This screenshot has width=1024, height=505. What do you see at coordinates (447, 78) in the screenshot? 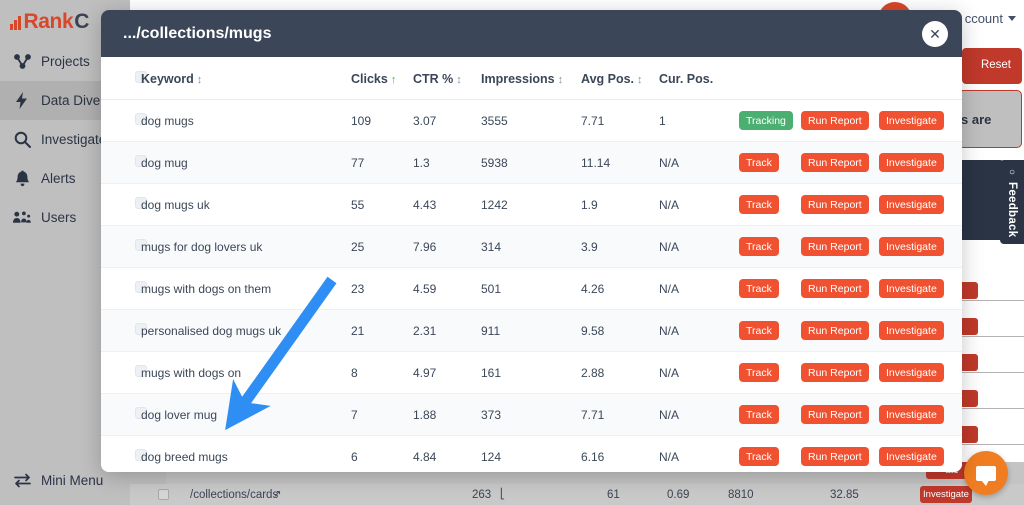
I see `column-header-ctr: CTR % ↕` at bounding box center [447, 78].